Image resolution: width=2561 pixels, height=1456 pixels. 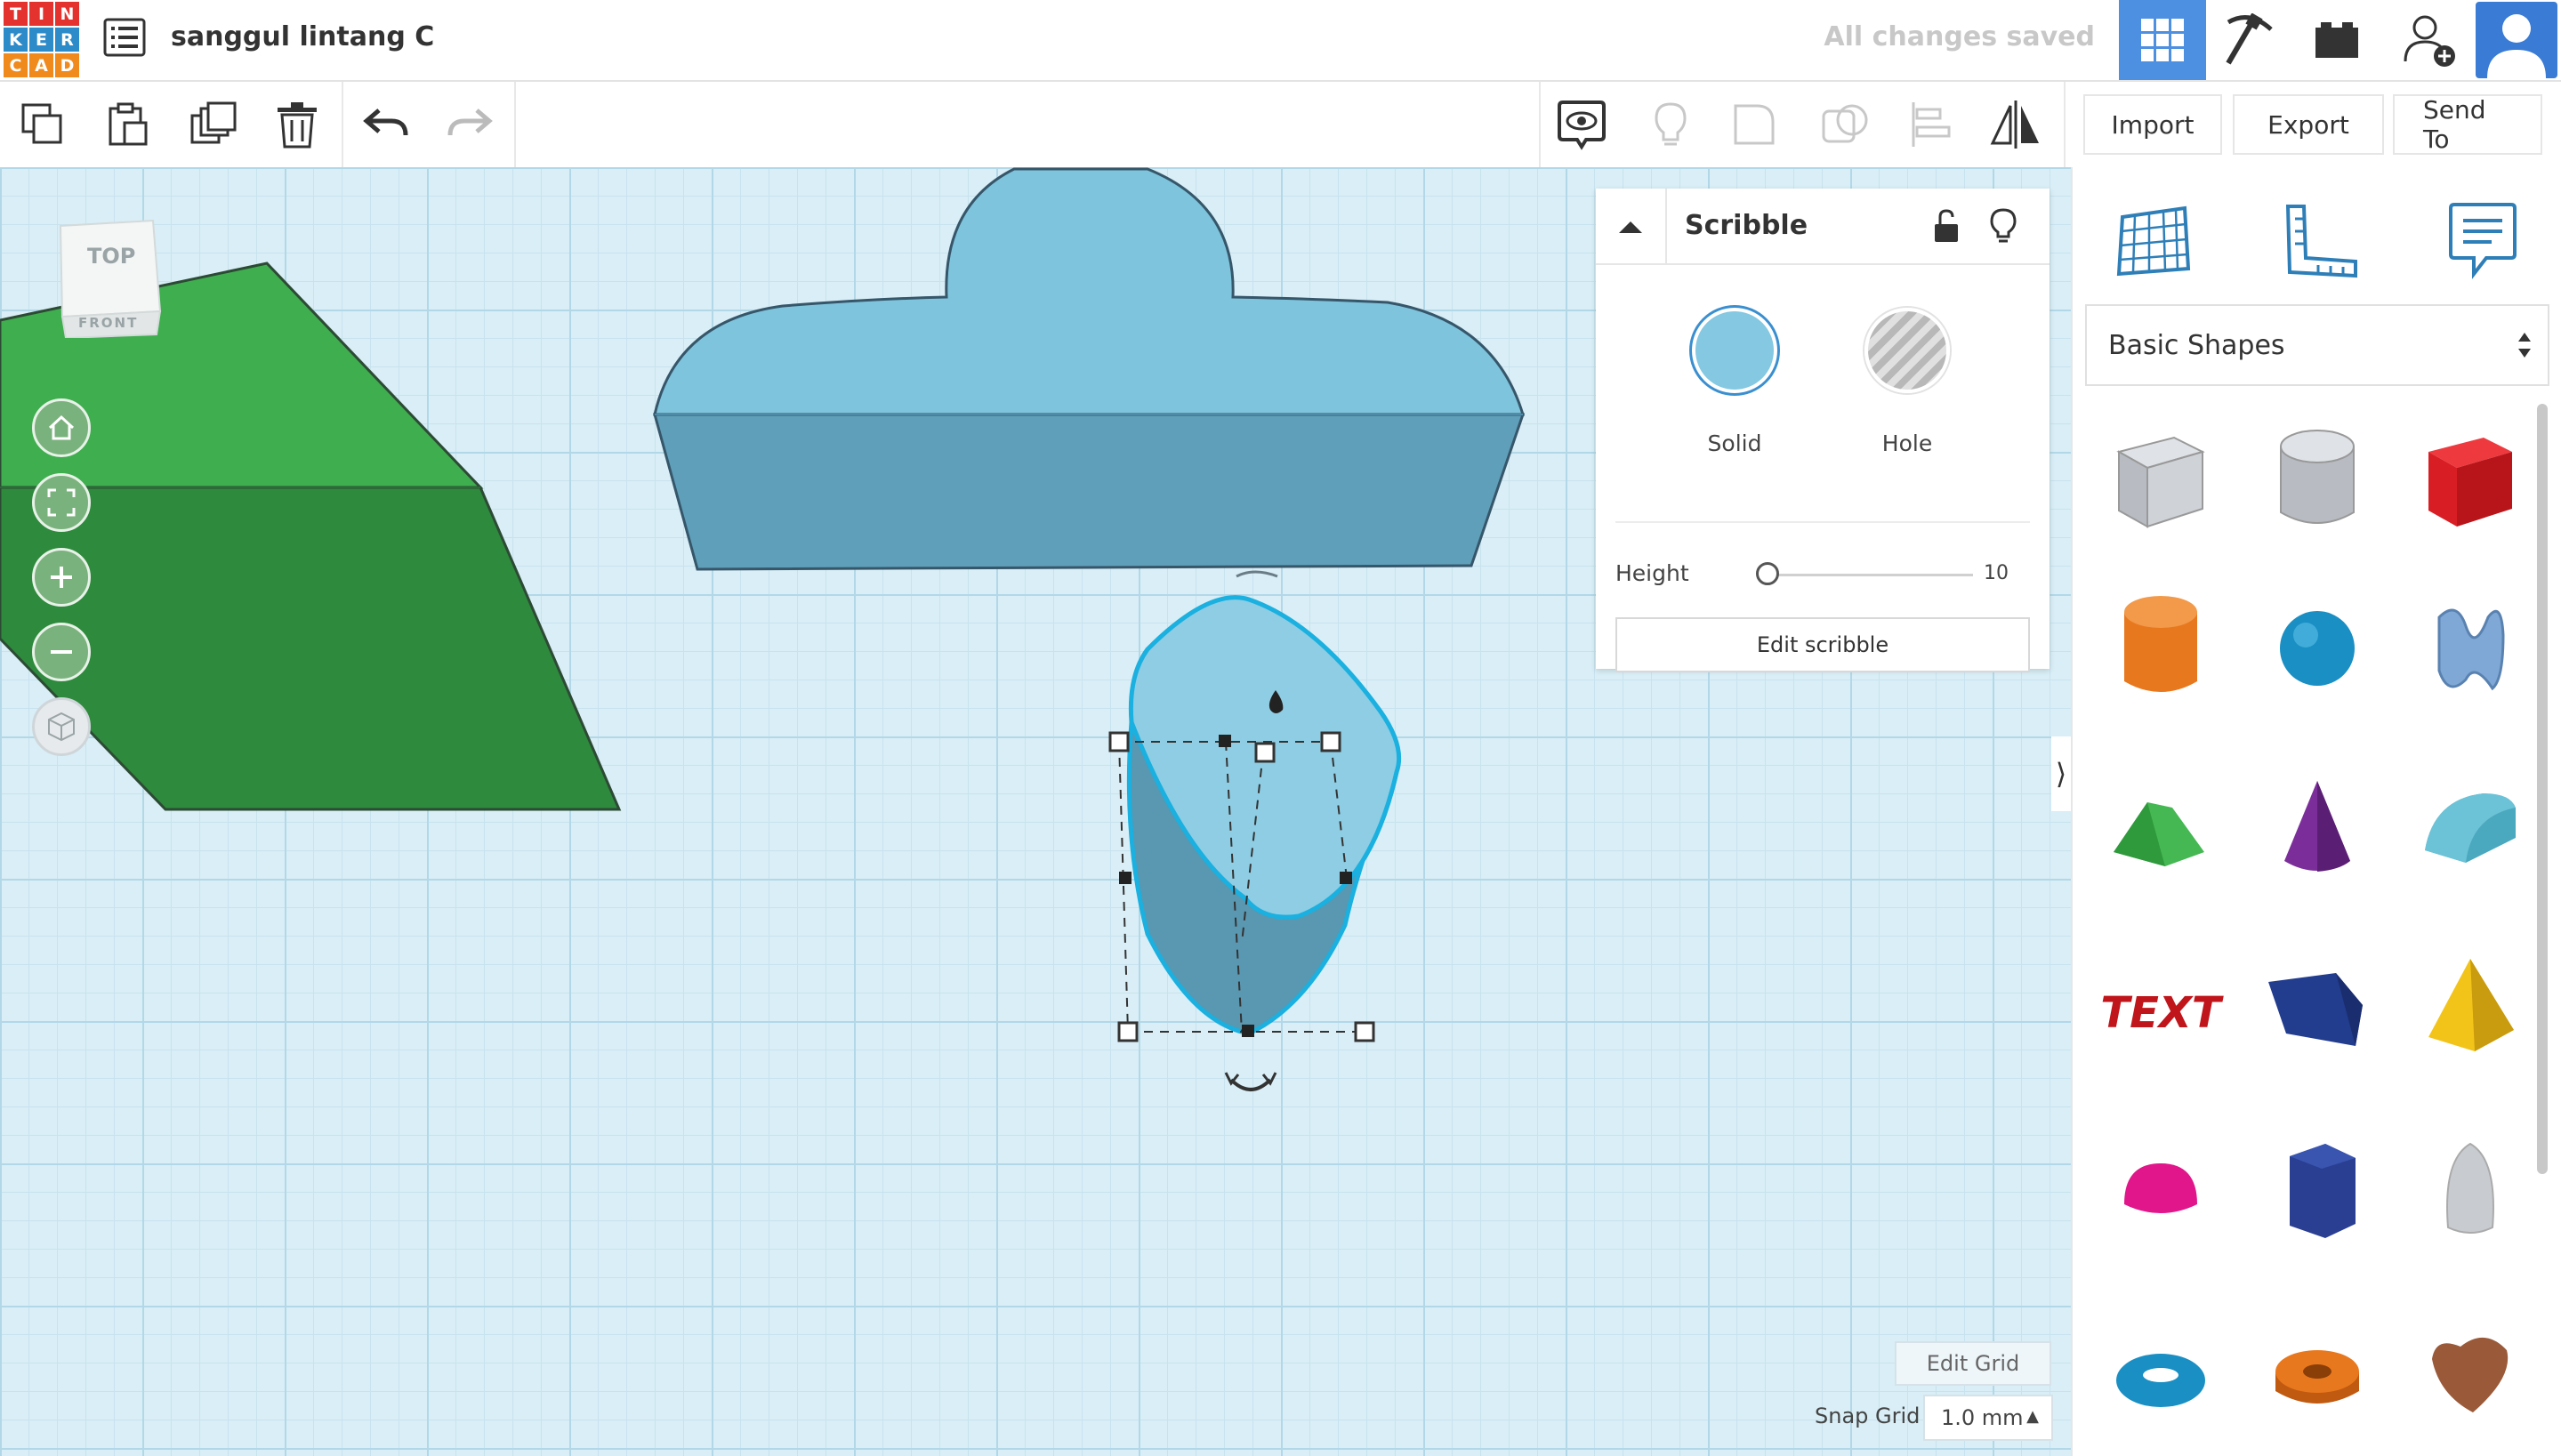 I want to click on undo-button, so click(x=386, y=124).